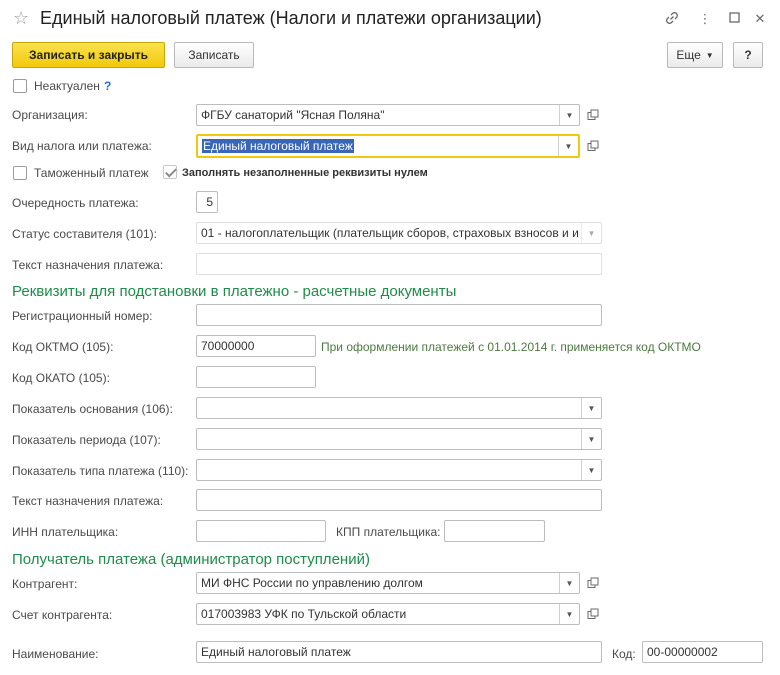 This screenshot has height=675, width=780. Describe the element at coordinates (276, 652) in the screenshot. I see `name-value: Единый налоговый платеж` at that location.